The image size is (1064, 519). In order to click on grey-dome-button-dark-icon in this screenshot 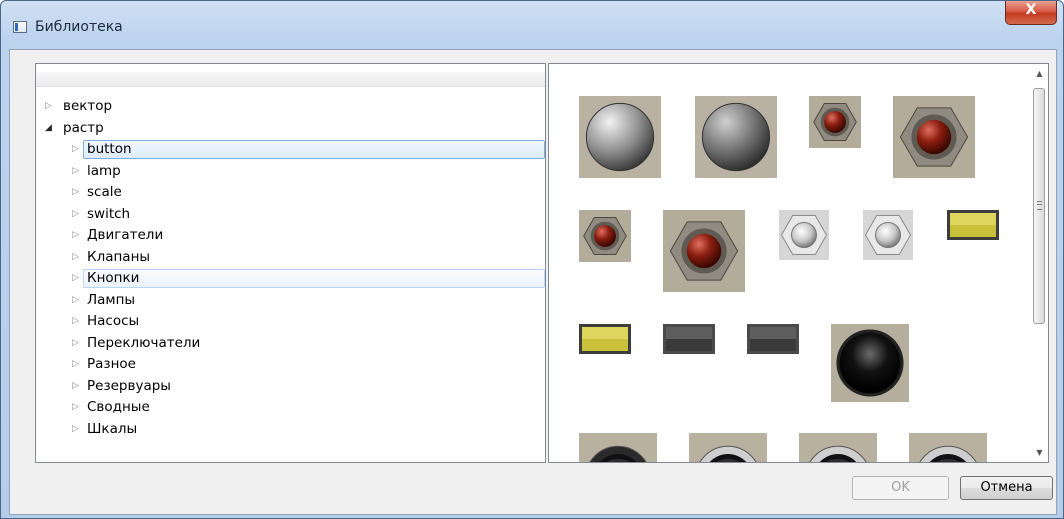, I will do `click(736, 137)`.